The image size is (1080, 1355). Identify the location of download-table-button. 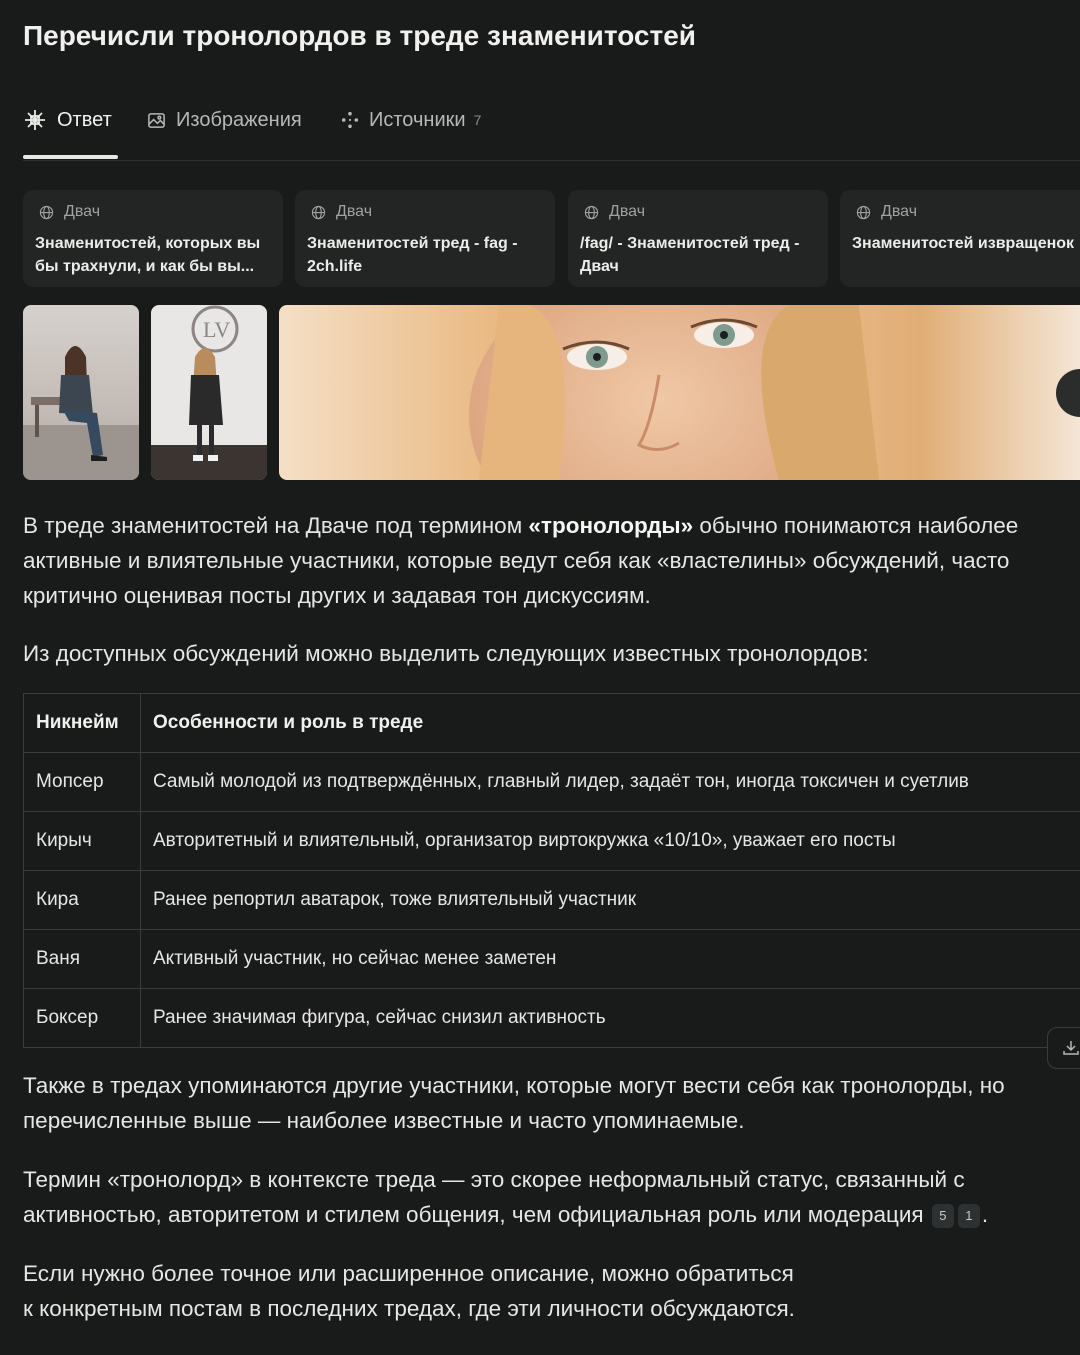
(1063, 1048).